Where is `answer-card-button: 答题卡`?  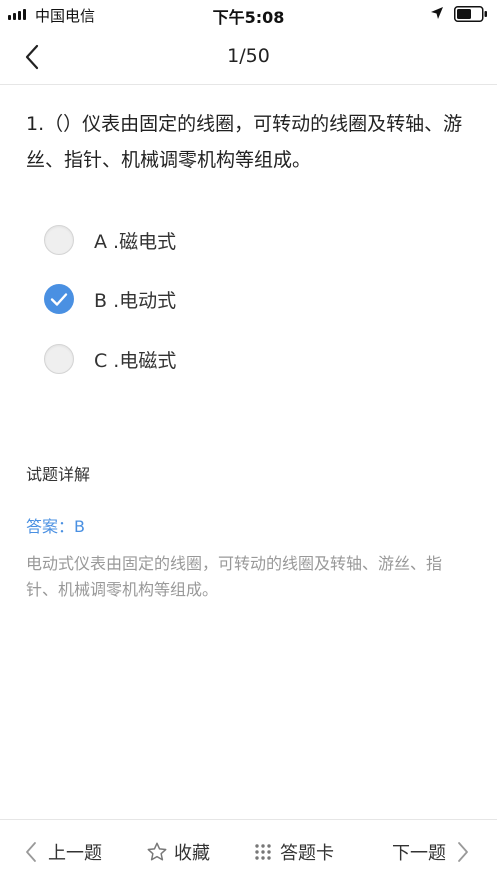
answer-card-button: 答题卡 is located at coordinates (294, 852).